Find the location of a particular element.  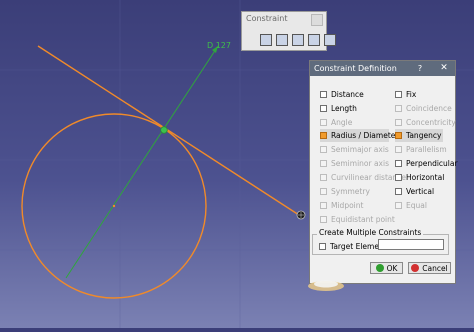

checkbox-label: Tangency is located at coordinates (424, 135).